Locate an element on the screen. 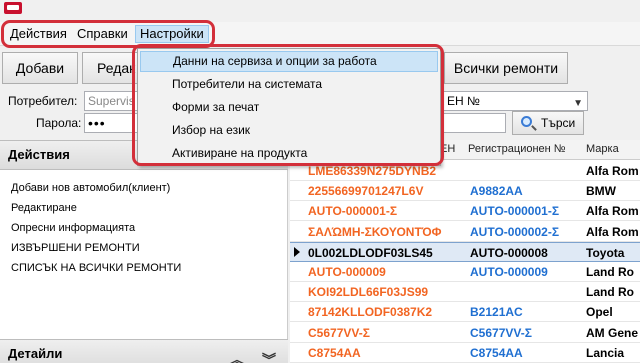 This screenshot has width=640, height=363. menu-item-print-forms: Форми за печат is located at coordinates (289, 107).